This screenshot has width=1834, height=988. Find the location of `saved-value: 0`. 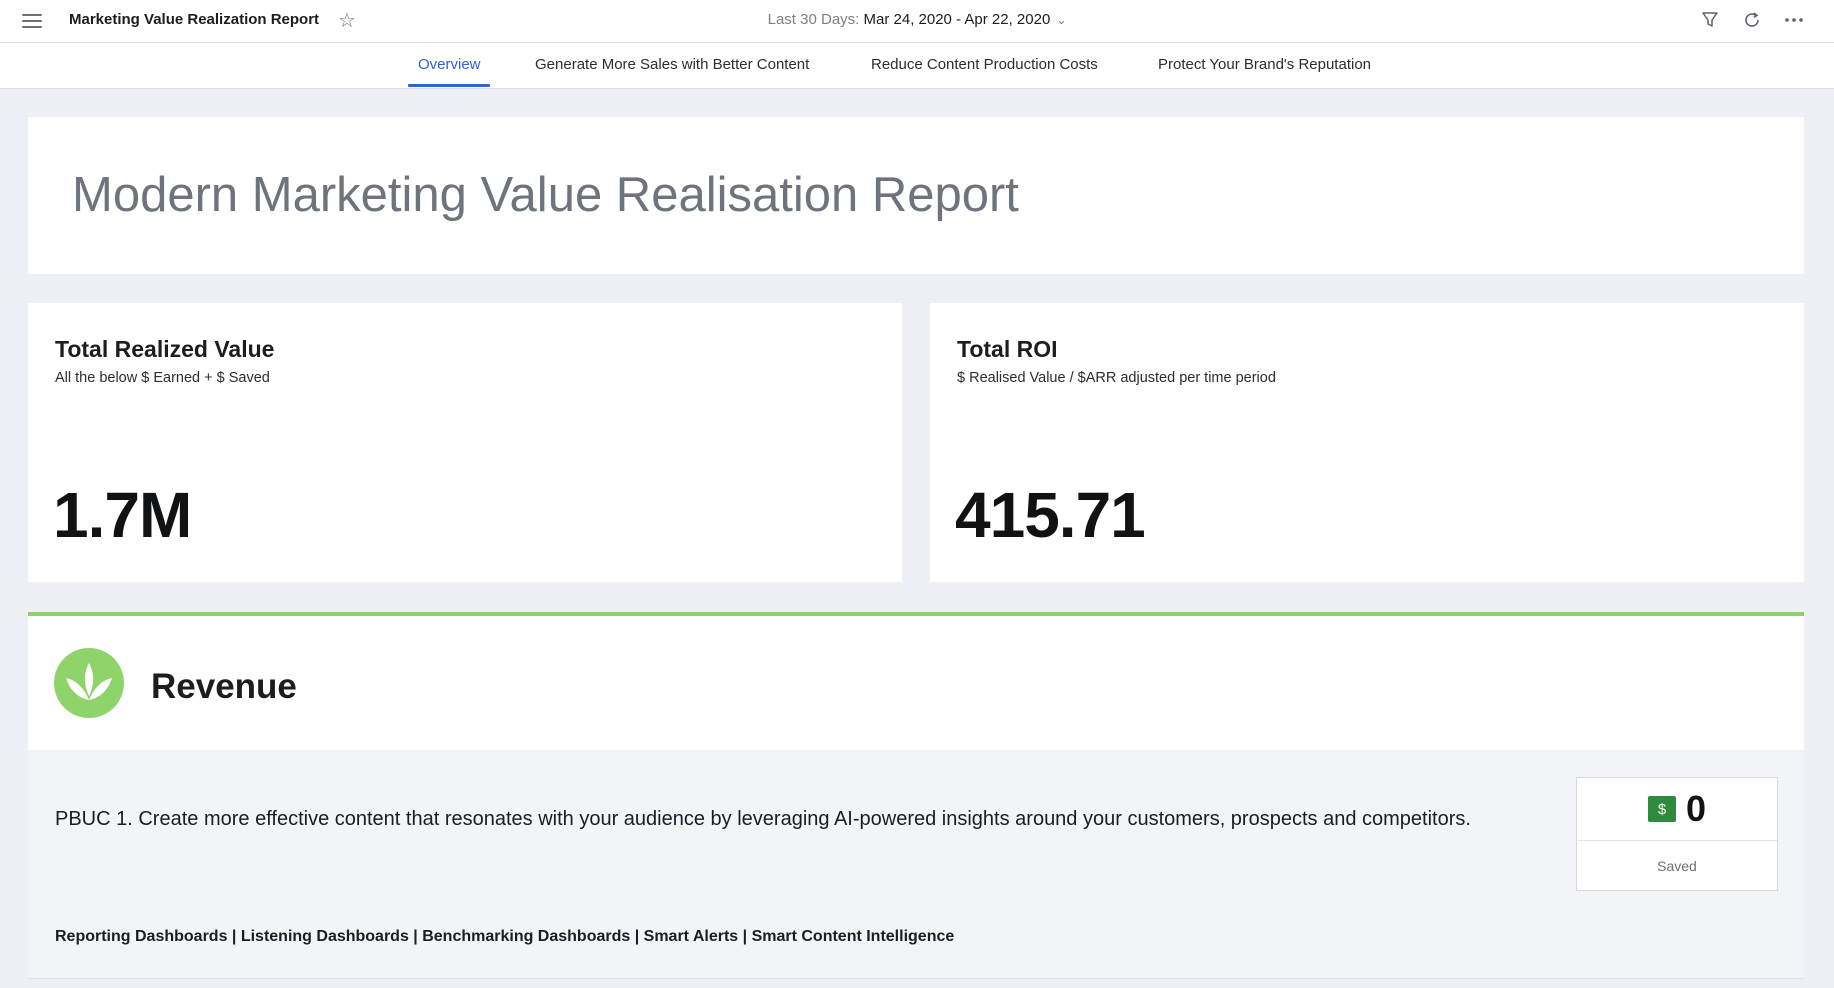

saved-value: 0 is located at coordinates (1696, 808).